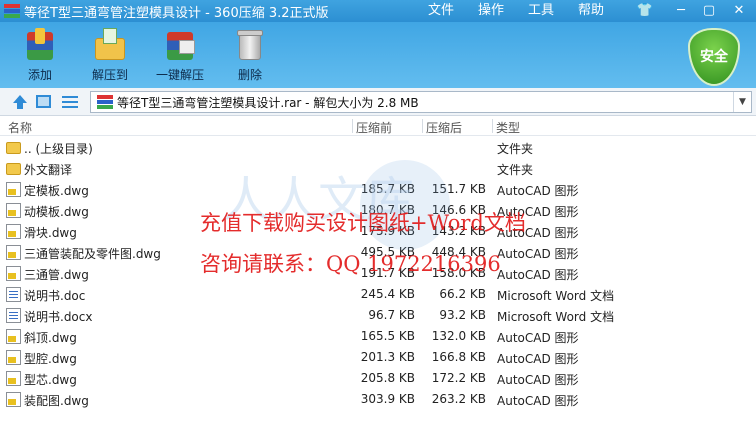 This screenshot has height=441, width=756. I want to click on menu-help: 帮助, so click(591, 11).